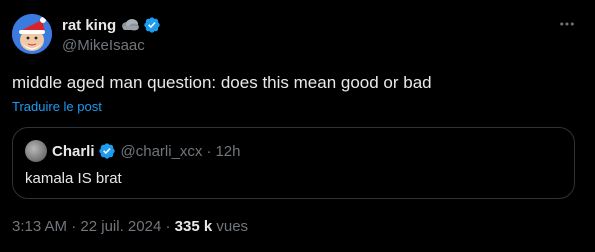 The width and height of the screenshot is (595, 252). Describe the element at coordinates (162, 151) in the screenshot. I see `quoted-handle: @charli_xcx` at that location.